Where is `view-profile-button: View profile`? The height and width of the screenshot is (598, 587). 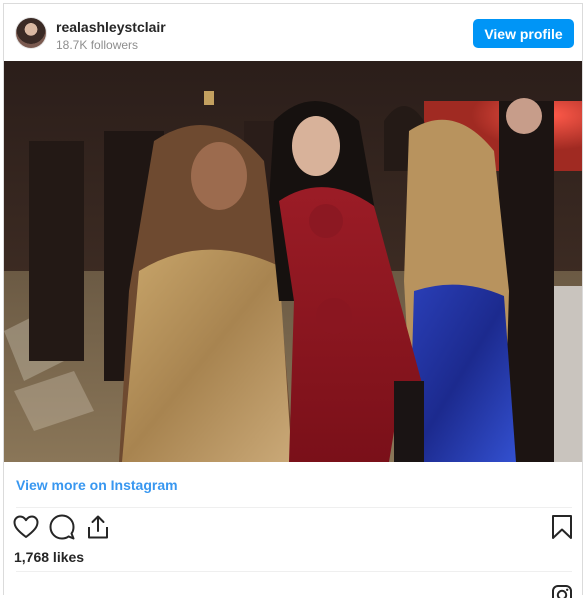 view-profile-button: View profile is located at coordinates (523, 33).